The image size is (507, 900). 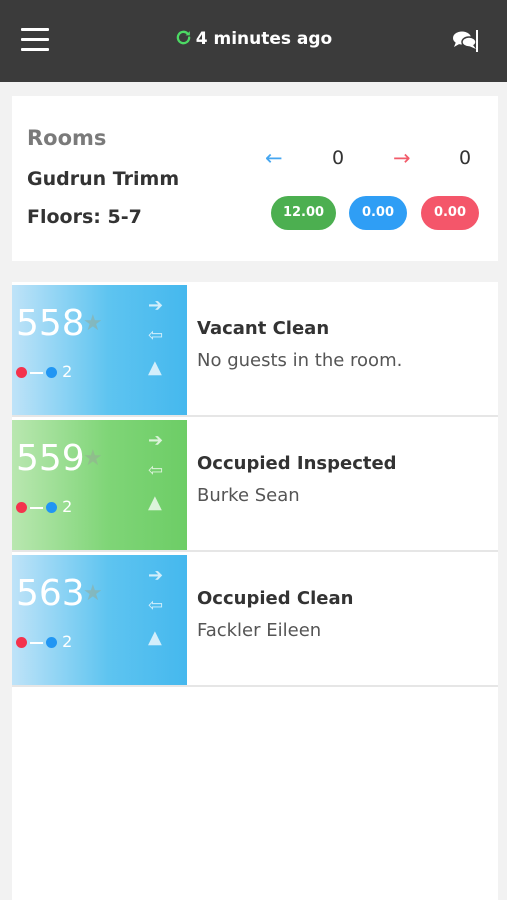 I want to click on room-info: Vacant Clean No guests in the room., so click(x=299, y=344).